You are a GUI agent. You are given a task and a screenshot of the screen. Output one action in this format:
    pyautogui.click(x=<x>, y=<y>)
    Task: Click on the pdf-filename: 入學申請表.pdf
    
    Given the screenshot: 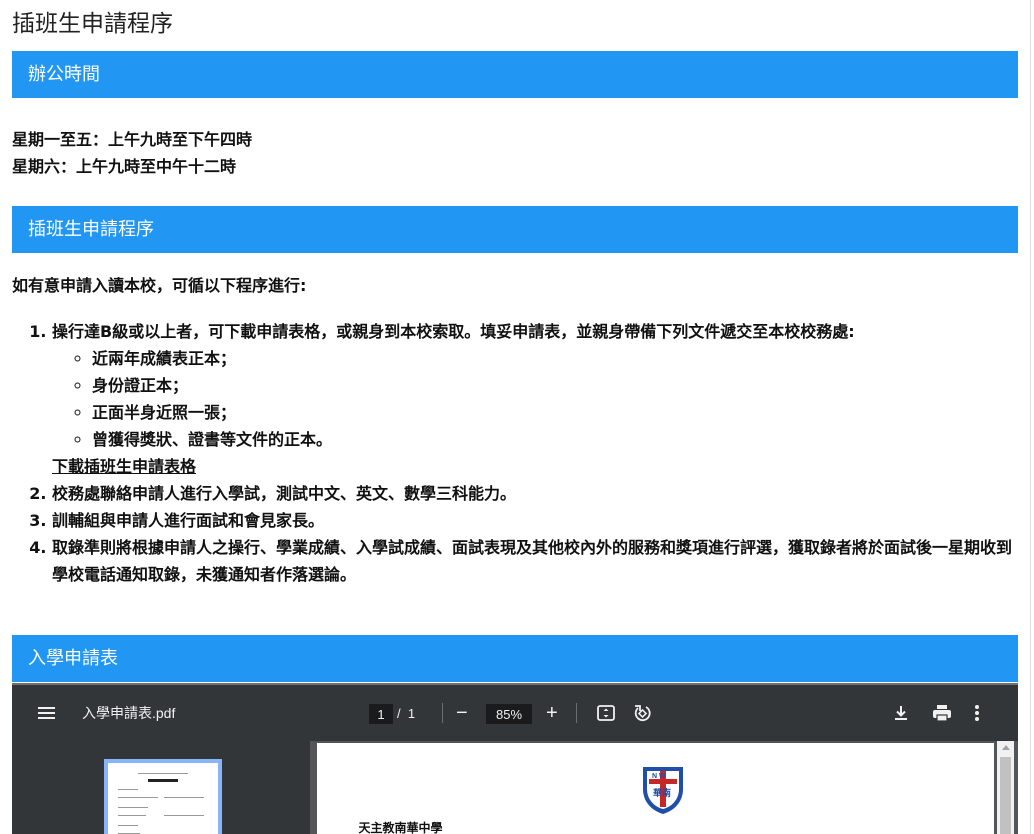 What is the action you would take?
    pyautogui.click(x=129, y=713)
    